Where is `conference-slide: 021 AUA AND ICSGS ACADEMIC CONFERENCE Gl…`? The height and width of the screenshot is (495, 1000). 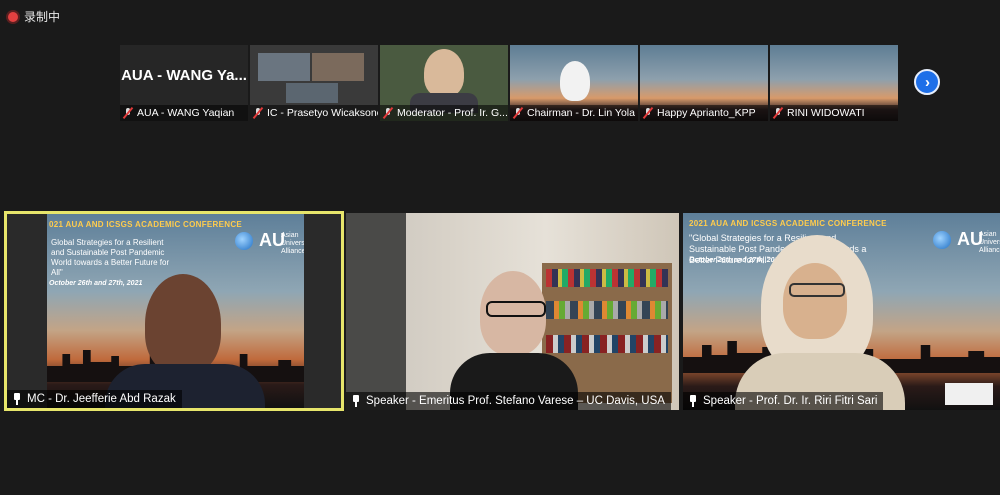 conference-slide: 021 AUA AND ICSGS ACADEMIC CONFERENCE Gl… is located at coordinates (175, 311).